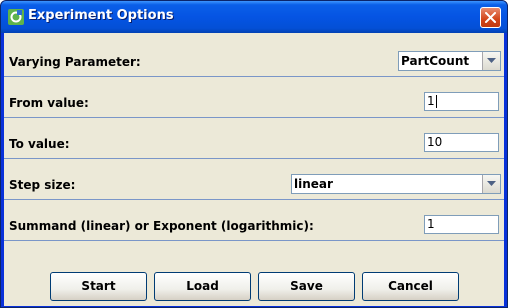 The height and width of the screenshot is (308, 508). What do you see at coordinates (306, 286) in the screenshot?
I see `save-button: Save` at bounding box center [306, 286].